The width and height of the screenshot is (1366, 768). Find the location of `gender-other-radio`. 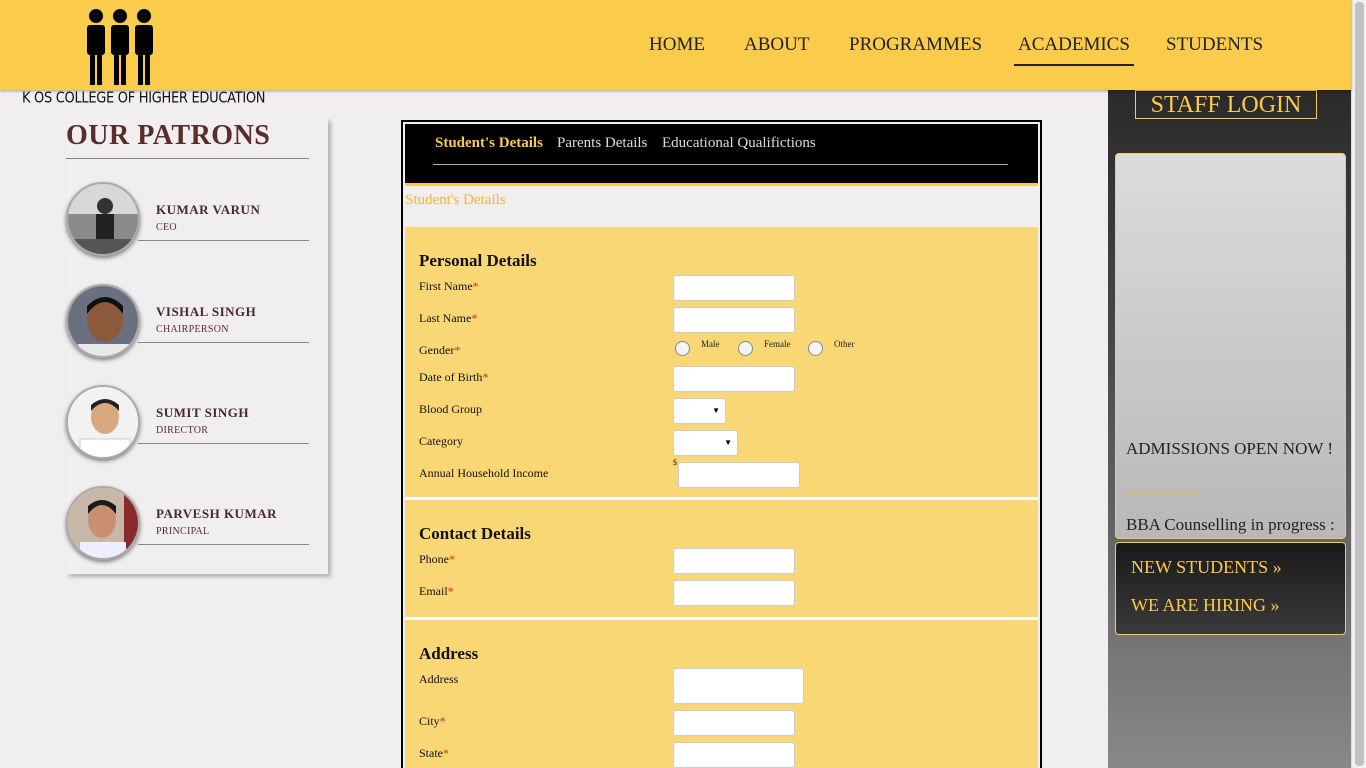

gender-other-radio is located at coordinates (815, 348).